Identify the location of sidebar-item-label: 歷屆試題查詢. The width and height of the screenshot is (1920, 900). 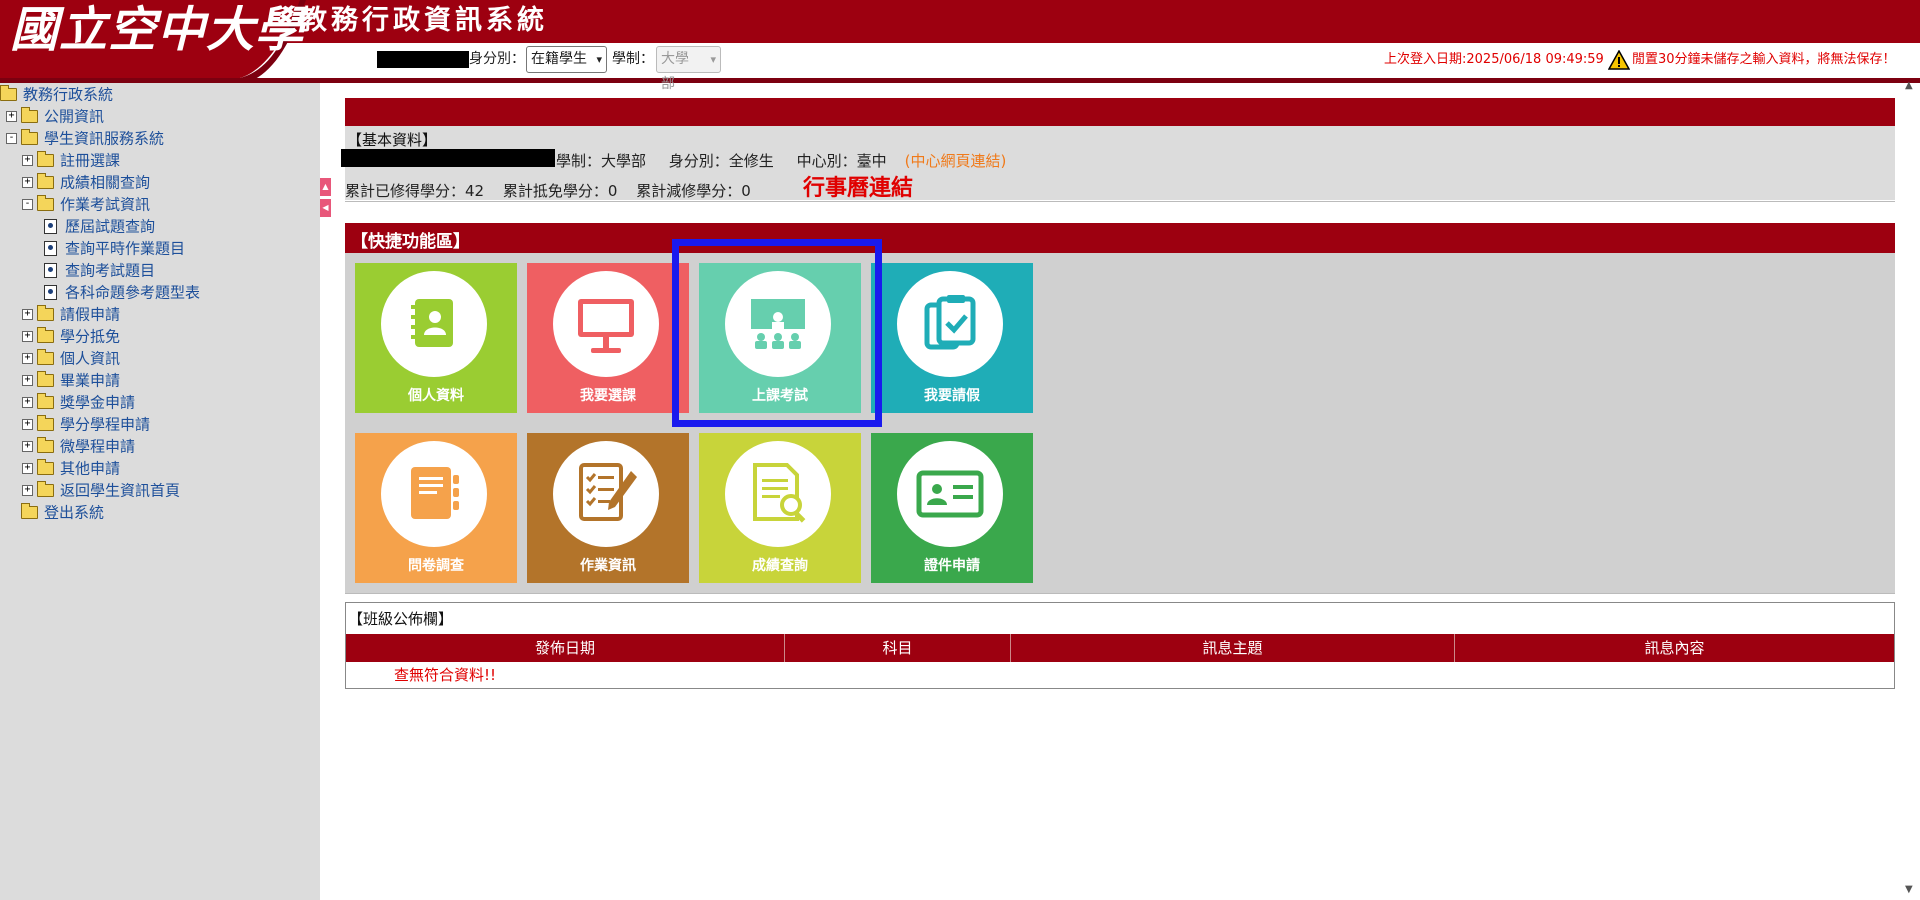
(110, 226).